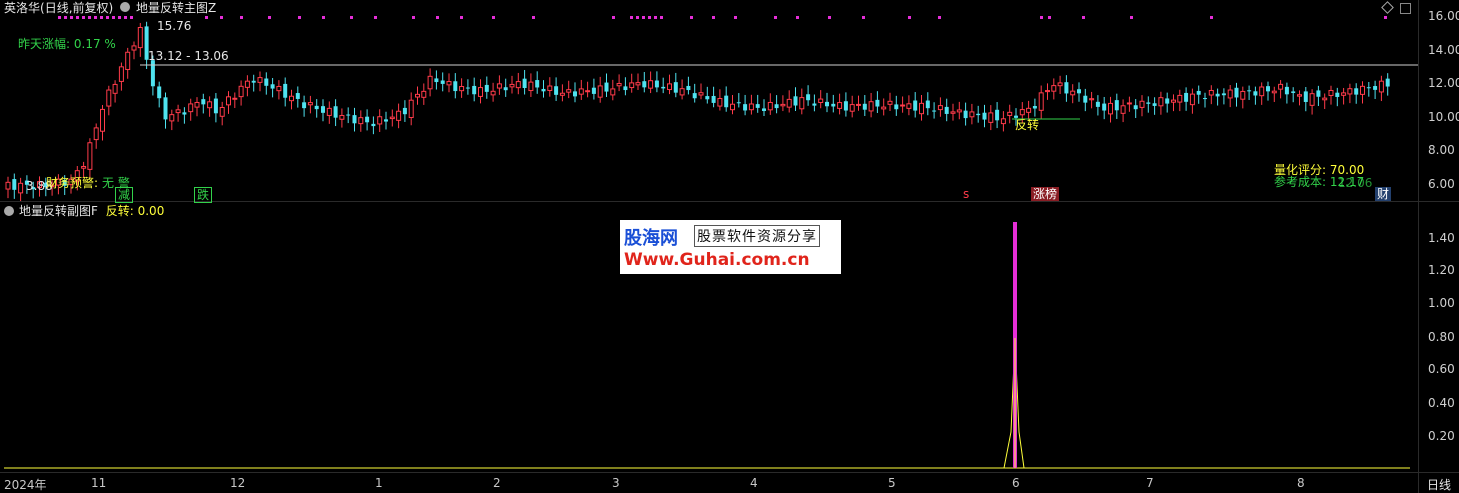 Image resolution: width=1459 pixels, height=493 pixels. What do you see at coordinates (203, 195) in the screenshot?
I see `tag-die: 跌` at bounding box center [203, 195].